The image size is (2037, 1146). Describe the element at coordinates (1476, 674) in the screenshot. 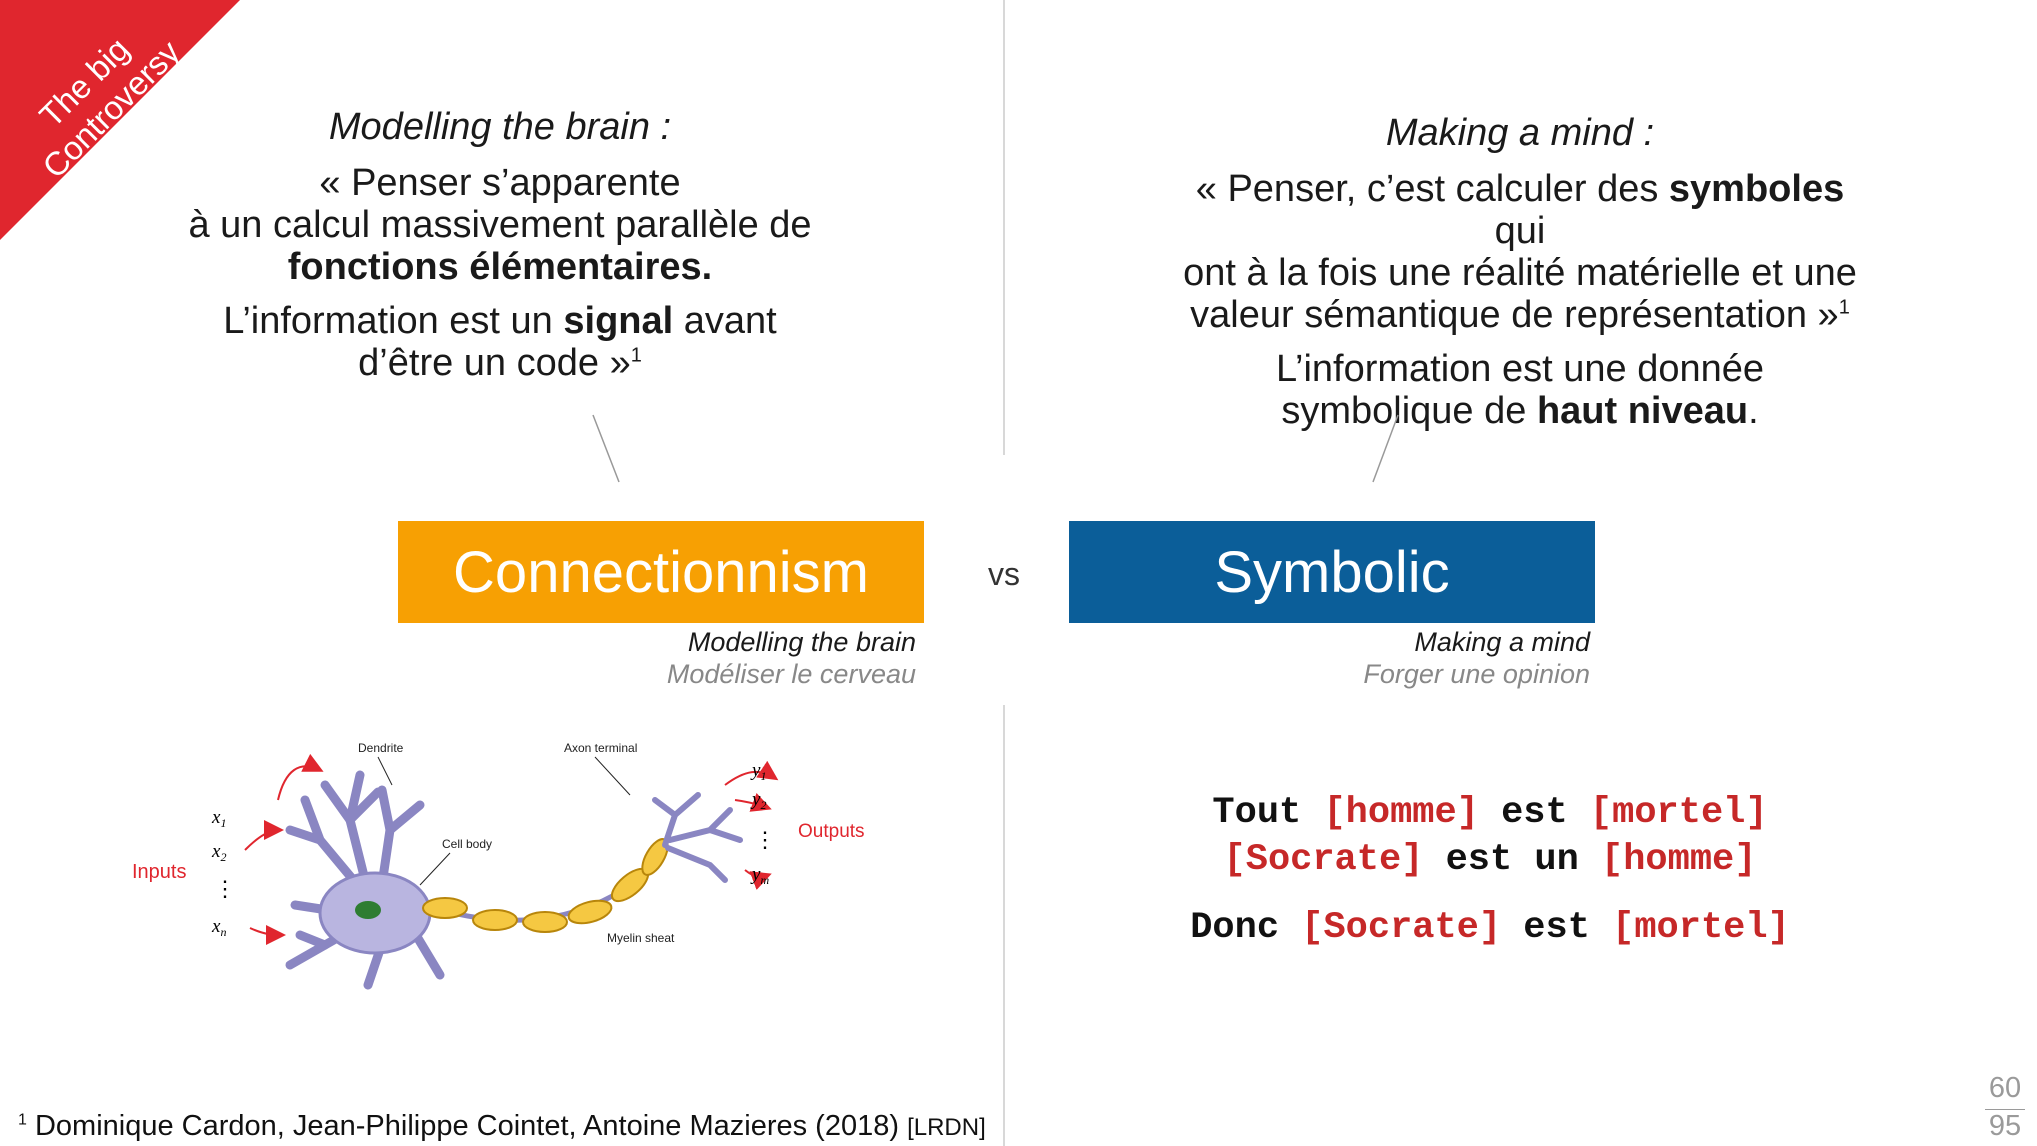

I see `right-subtitle-fr: Forger une opinion` at that location.